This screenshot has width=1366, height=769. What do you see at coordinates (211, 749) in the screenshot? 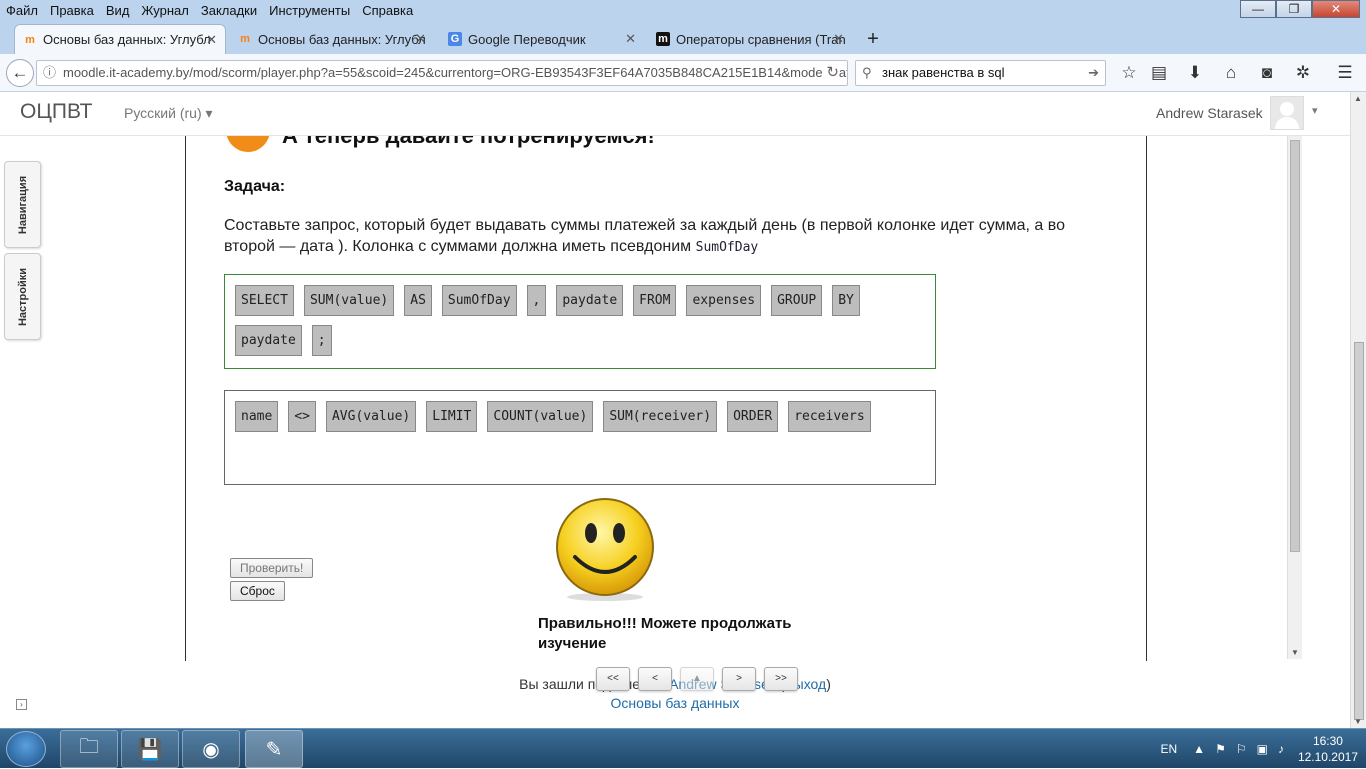
I see `firefox-icon: ◉` at bounding box center [211, 749].